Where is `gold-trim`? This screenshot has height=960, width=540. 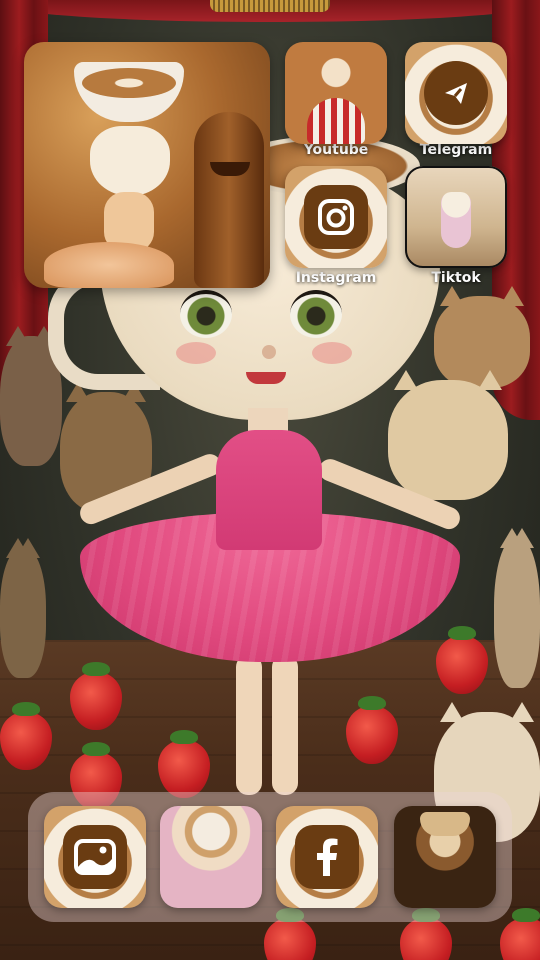 gold-trim is located at coordinates (270, 6).